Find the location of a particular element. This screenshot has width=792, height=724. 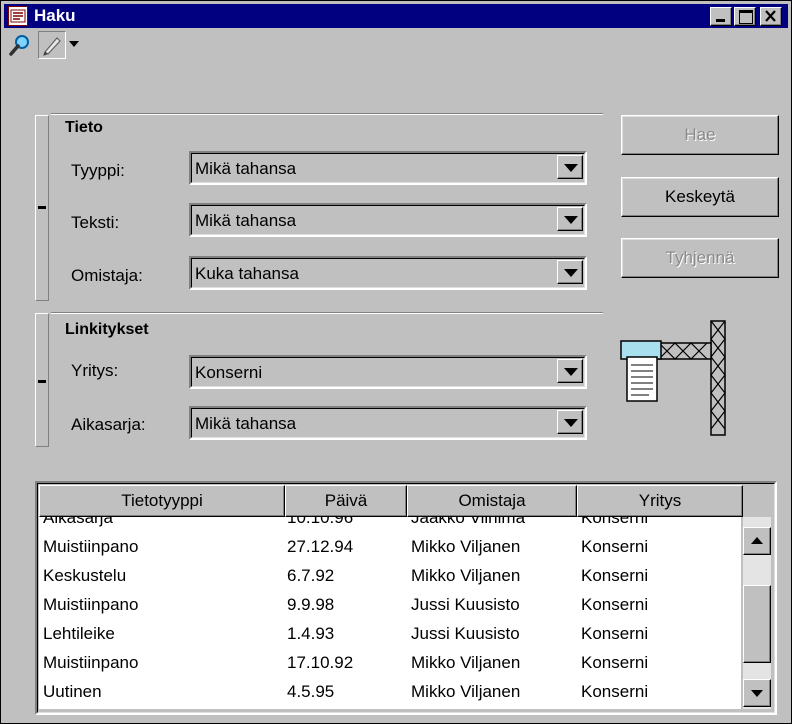

teksti-select: Mikä tahansa is located at coordinates (388, 220).